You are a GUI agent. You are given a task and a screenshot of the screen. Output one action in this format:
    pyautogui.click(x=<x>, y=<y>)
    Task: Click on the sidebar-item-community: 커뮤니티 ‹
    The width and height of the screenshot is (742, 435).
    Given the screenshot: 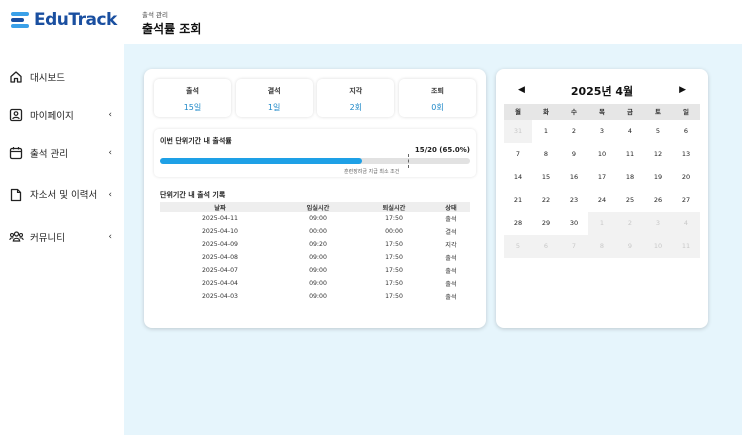 What is the action you would take?
    pyautogui.click(x=62, y=237)
    